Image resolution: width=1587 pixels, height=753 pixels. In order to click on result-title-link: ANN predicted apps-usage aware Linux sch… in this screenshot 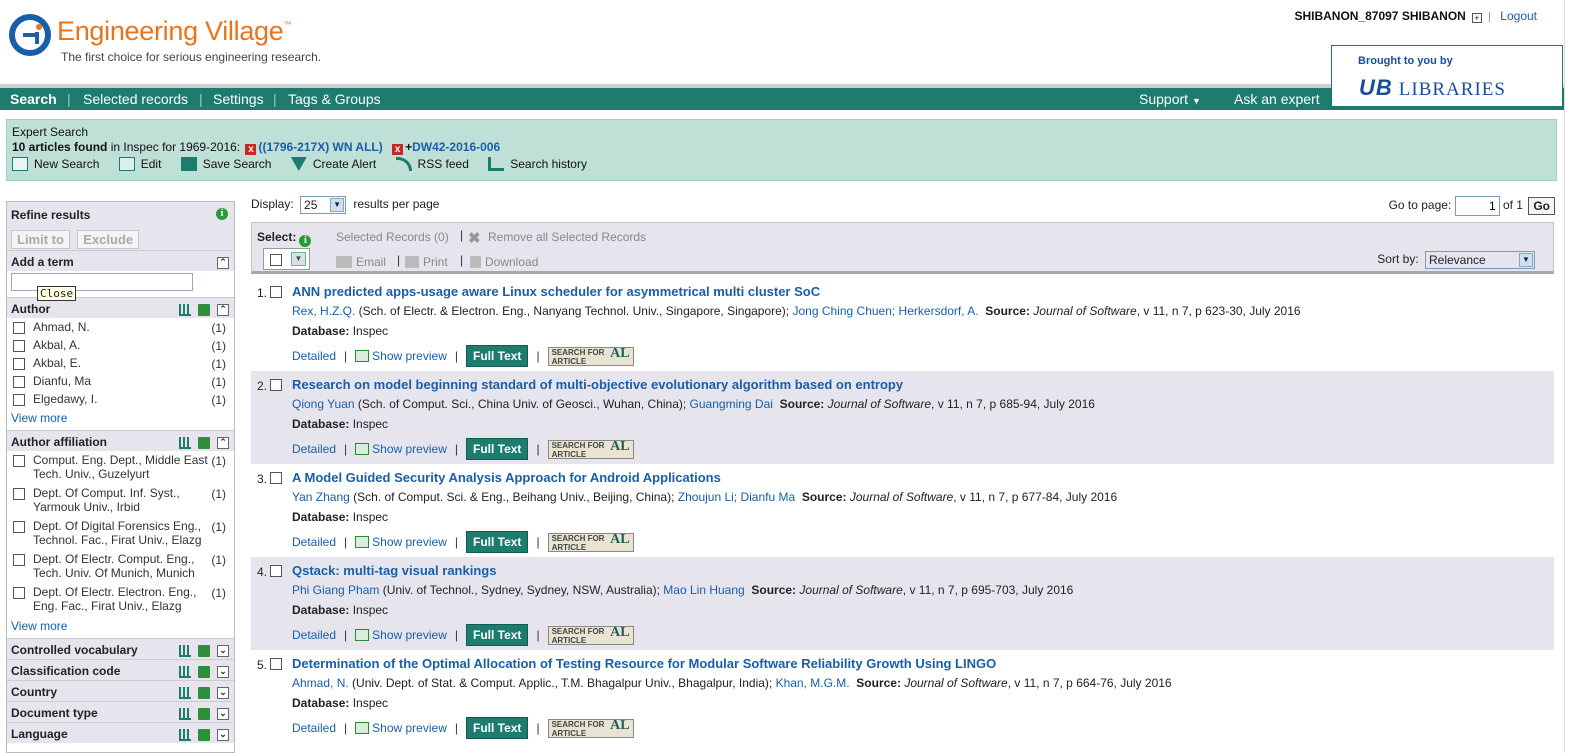, I will do `click(556, 291)`.